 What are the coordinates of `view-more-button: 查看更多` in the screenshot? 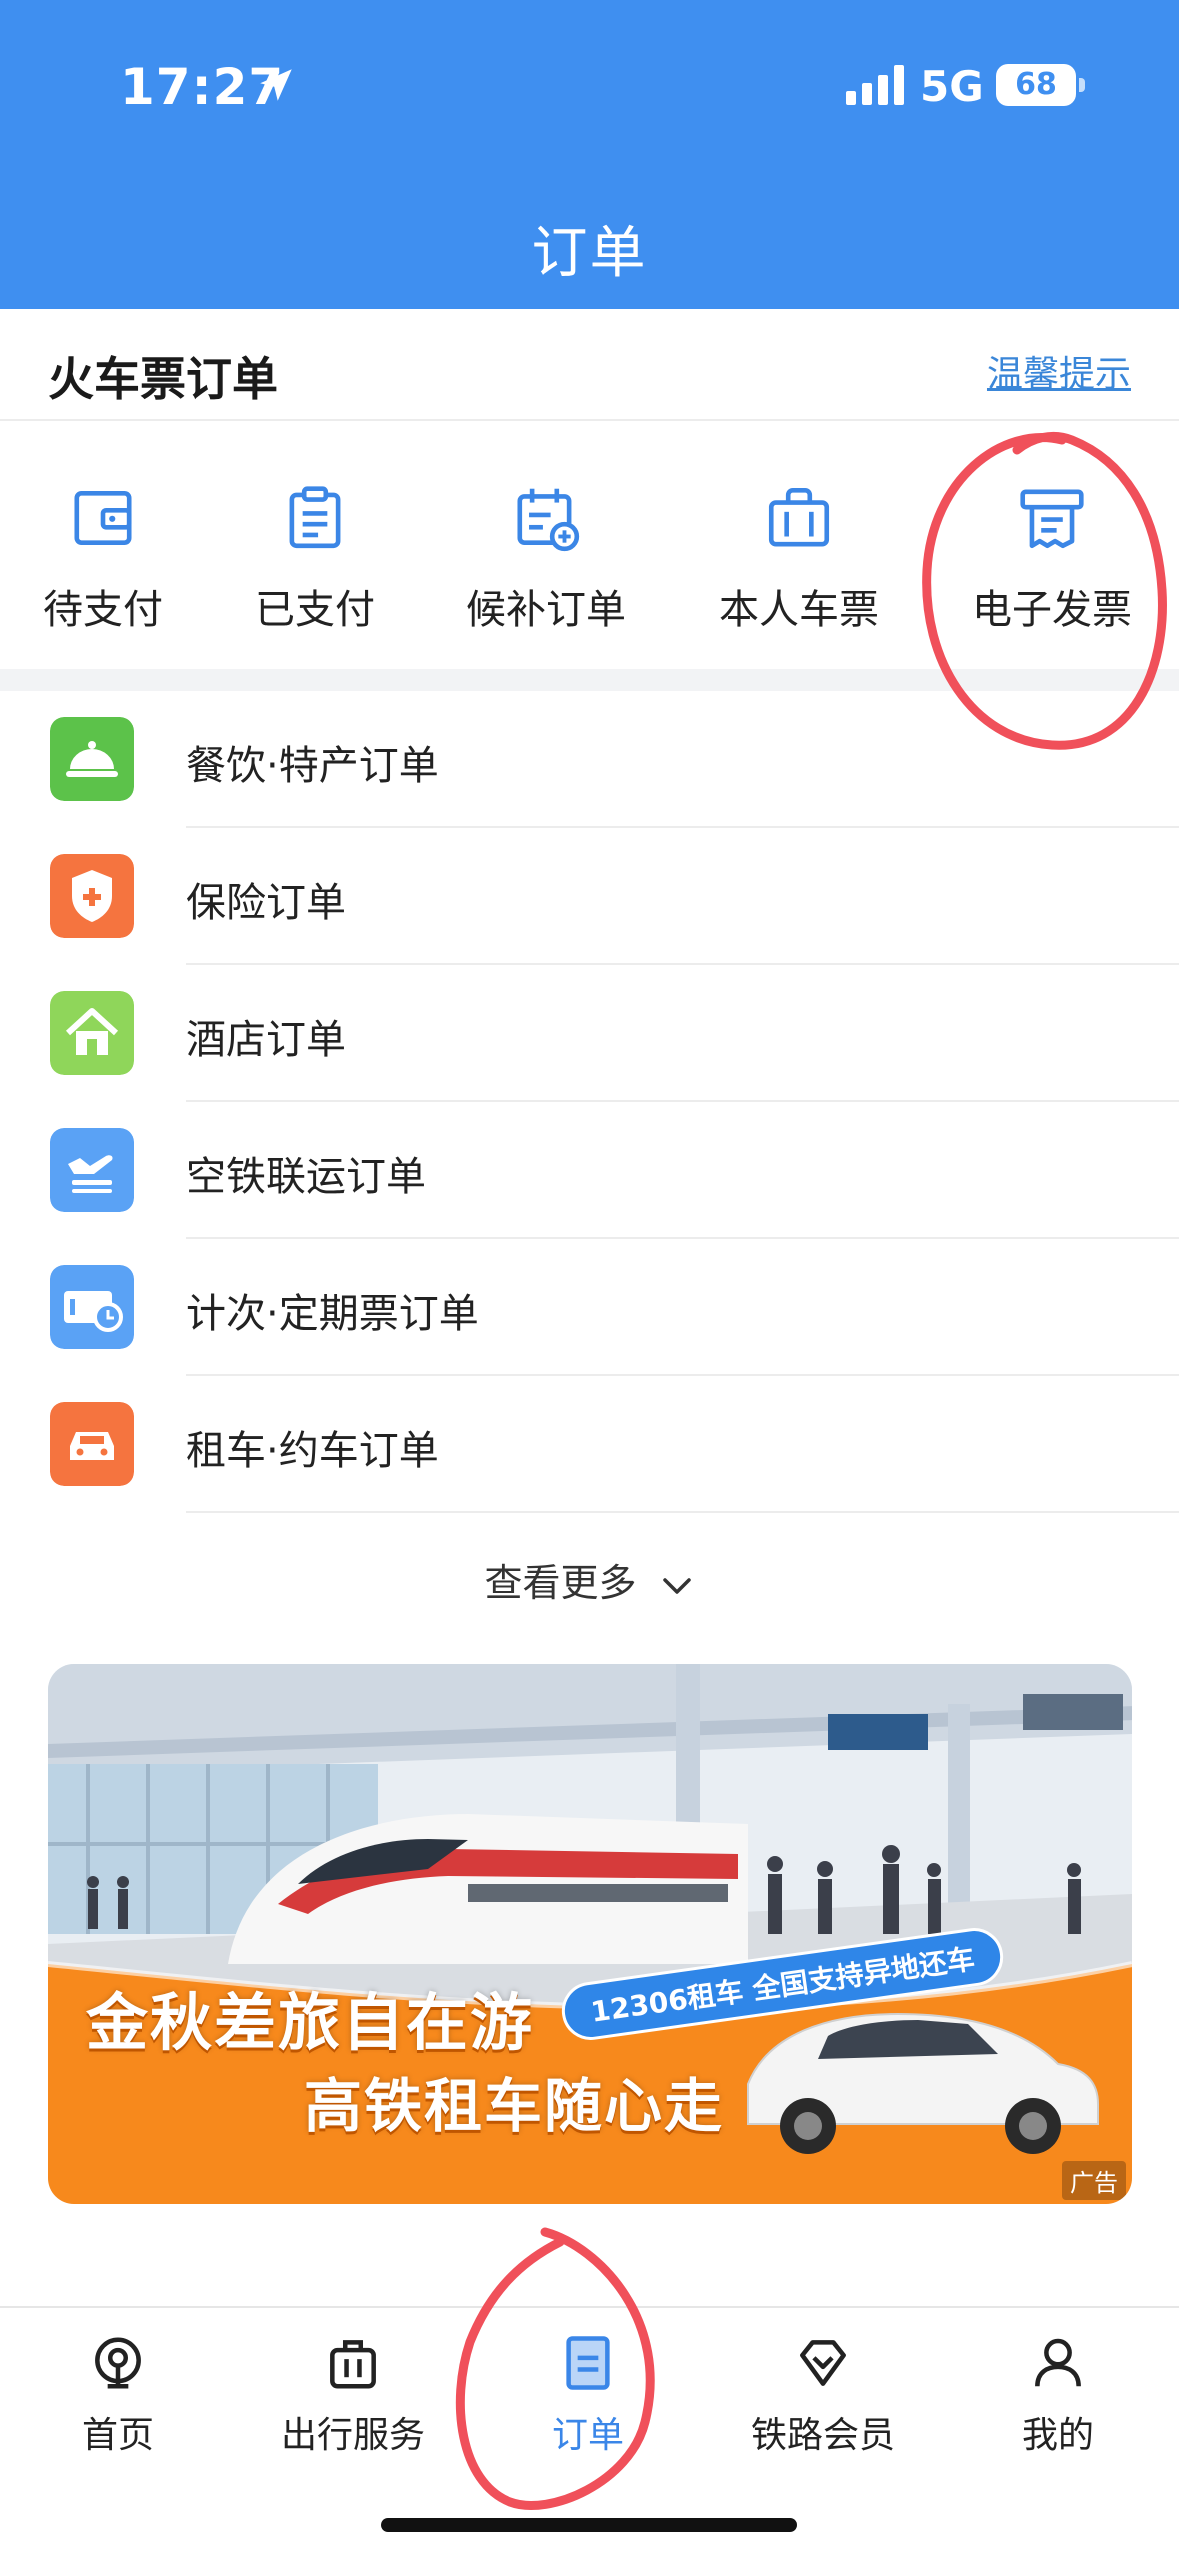 It's located at (589, 1579).